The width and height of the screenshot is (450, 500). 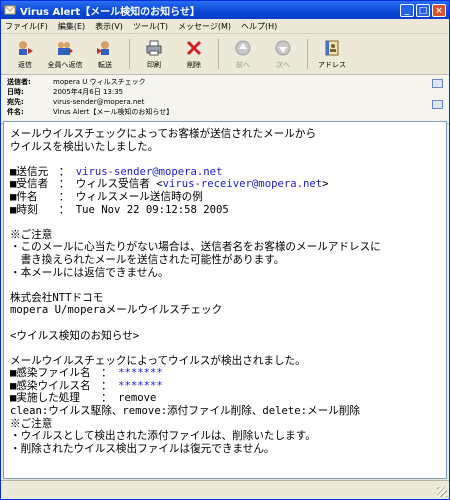 What do you see at coordinates (110, 12) in the screenshot?
I see `window-title: Virus Alert【メール検知のお知らせ】` at bounding box center [110, 12].